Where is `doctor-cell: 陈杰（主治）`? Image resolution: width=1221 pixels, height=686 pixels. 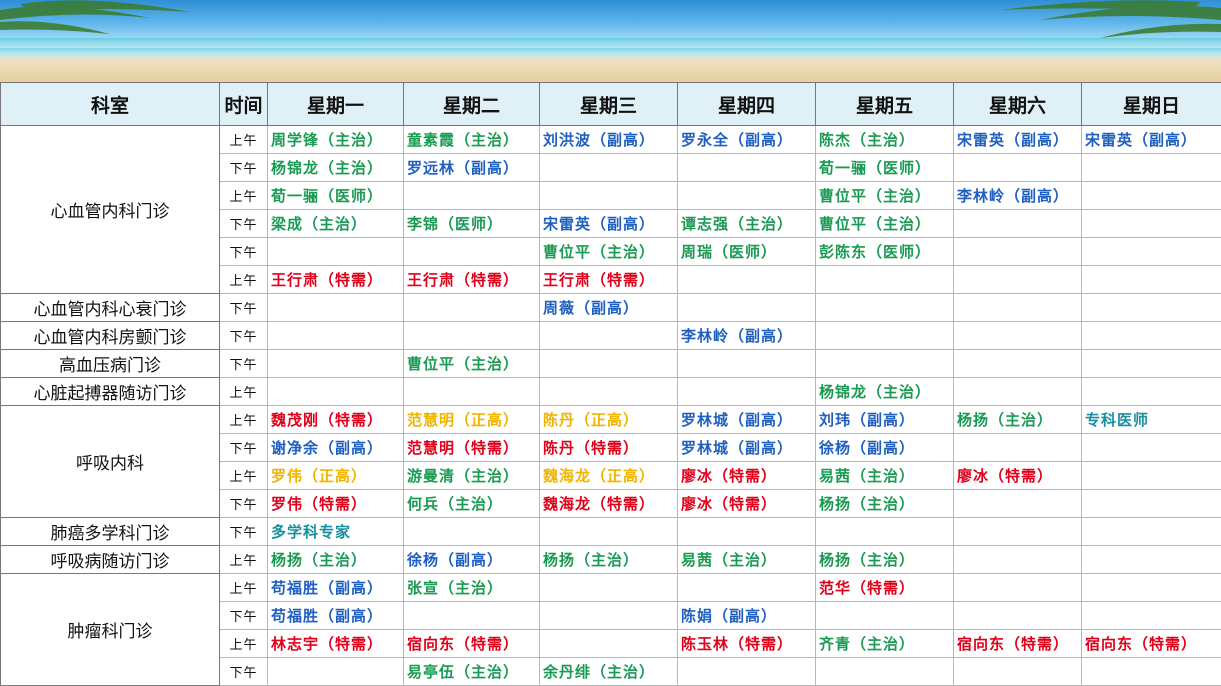 doctor-cell: 陈杰（主治） is located at coordinates (884, 139).